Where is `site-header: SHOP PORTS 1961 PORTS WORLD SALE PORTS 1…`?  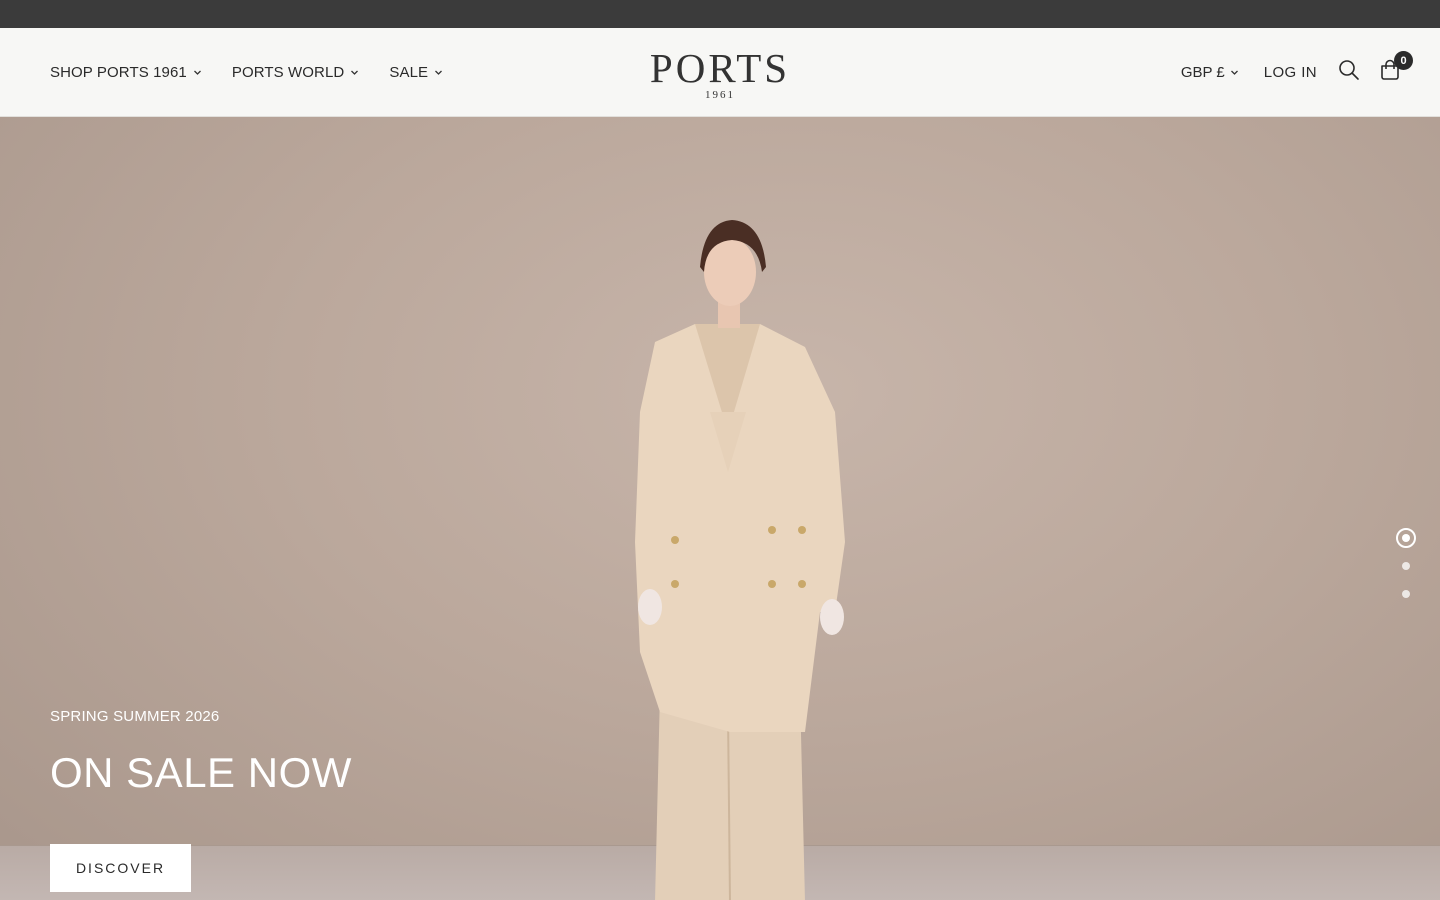
site-header: SHOP PORTS 1961 PORTS WORLD SALE PORTS 1… is located at coordinates (720, 72).